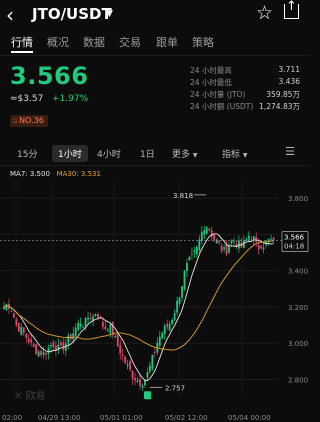 The height and width of the screenshot is (422, 320). I want to click on interval-bar: 15分 1小时 4小时 1日 更多 ▼ 指标 ▼ ☰, so click(155, 154).